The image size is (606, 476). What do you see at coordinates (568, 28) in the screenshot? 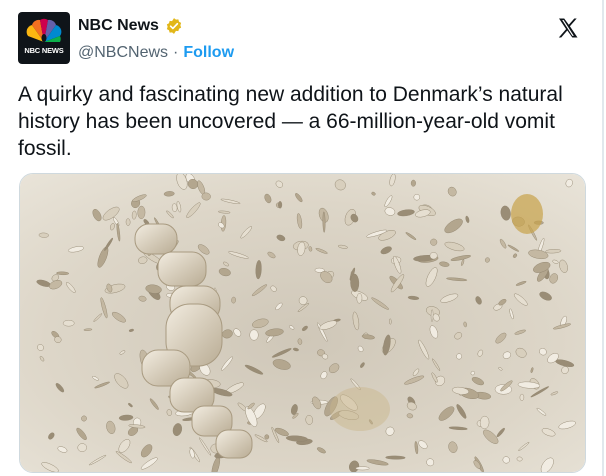
I see `x-logo-icon` at bounding box center [568, 28].